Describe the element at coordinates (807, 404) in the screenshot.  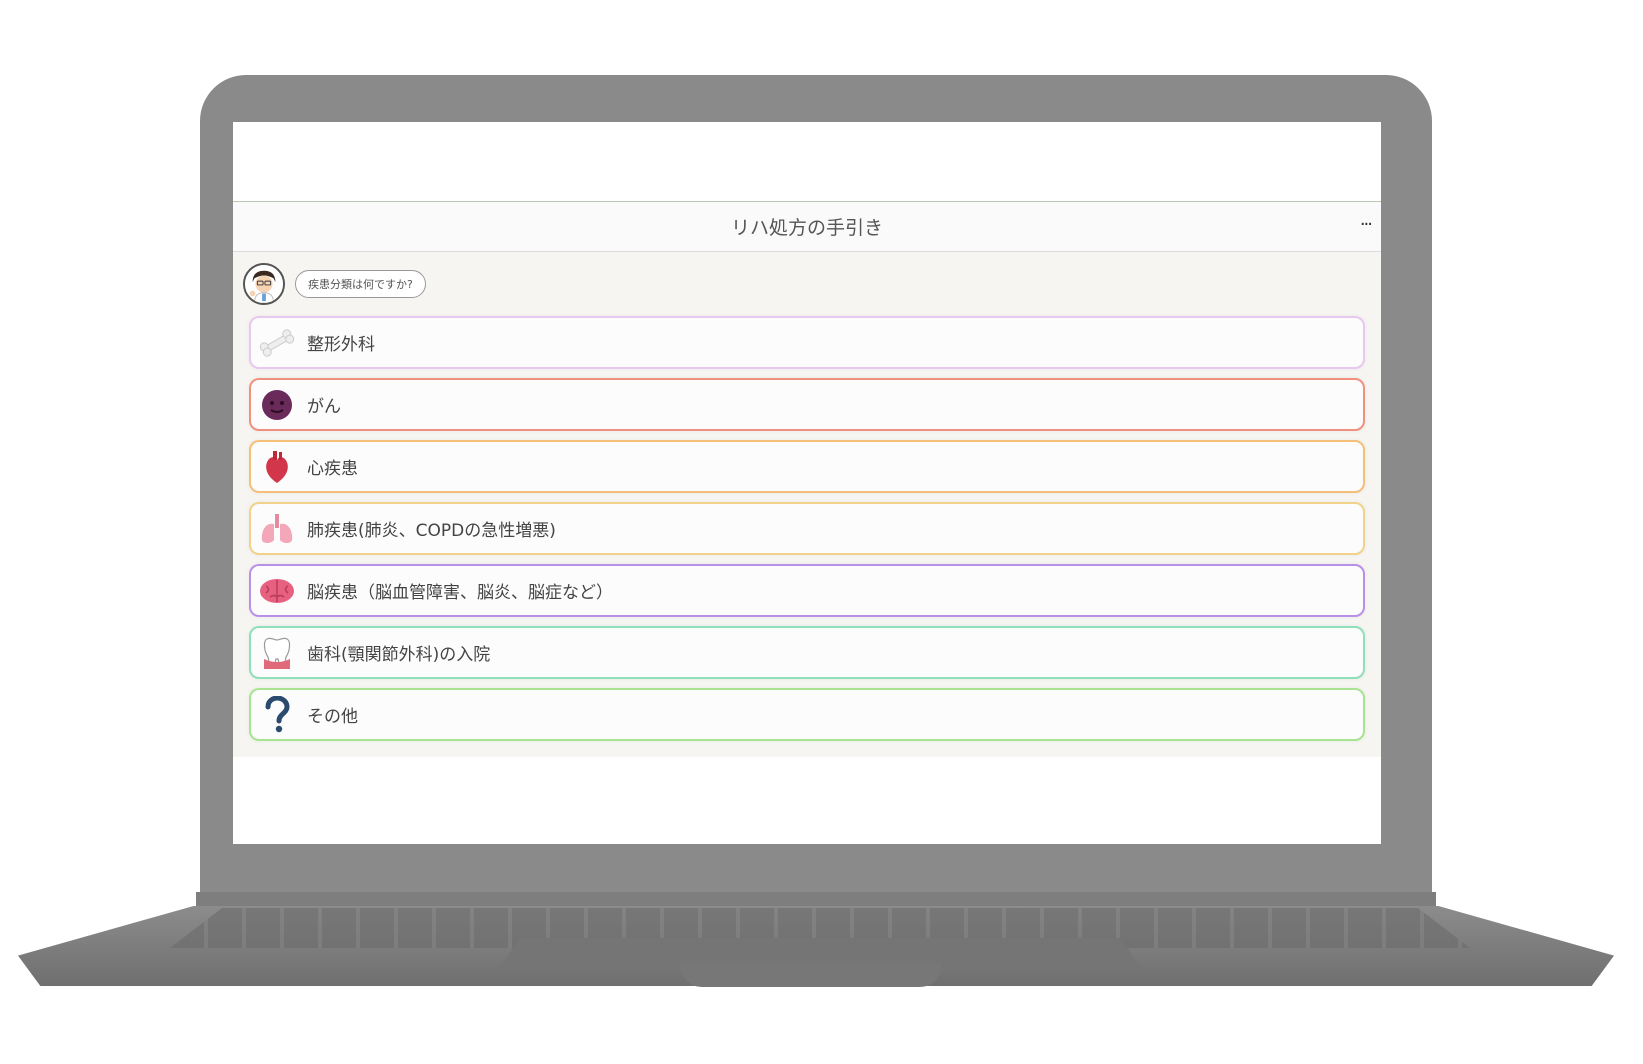
I see `option-cancer: がん` at that location.